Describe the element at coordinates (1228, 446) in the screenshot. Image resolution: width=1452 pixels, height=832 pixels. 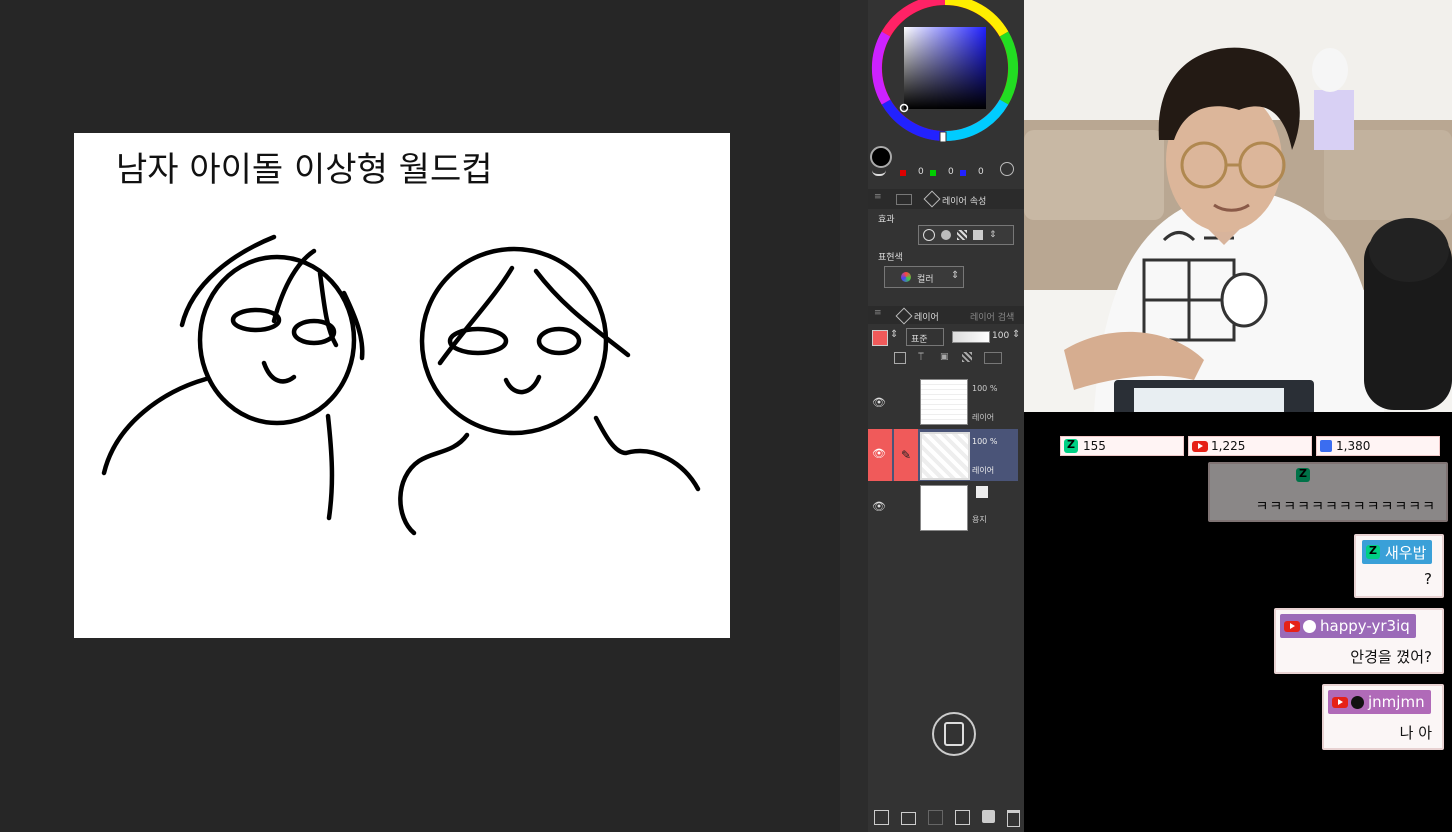
I see `youtube-count: 1,225` at that location.